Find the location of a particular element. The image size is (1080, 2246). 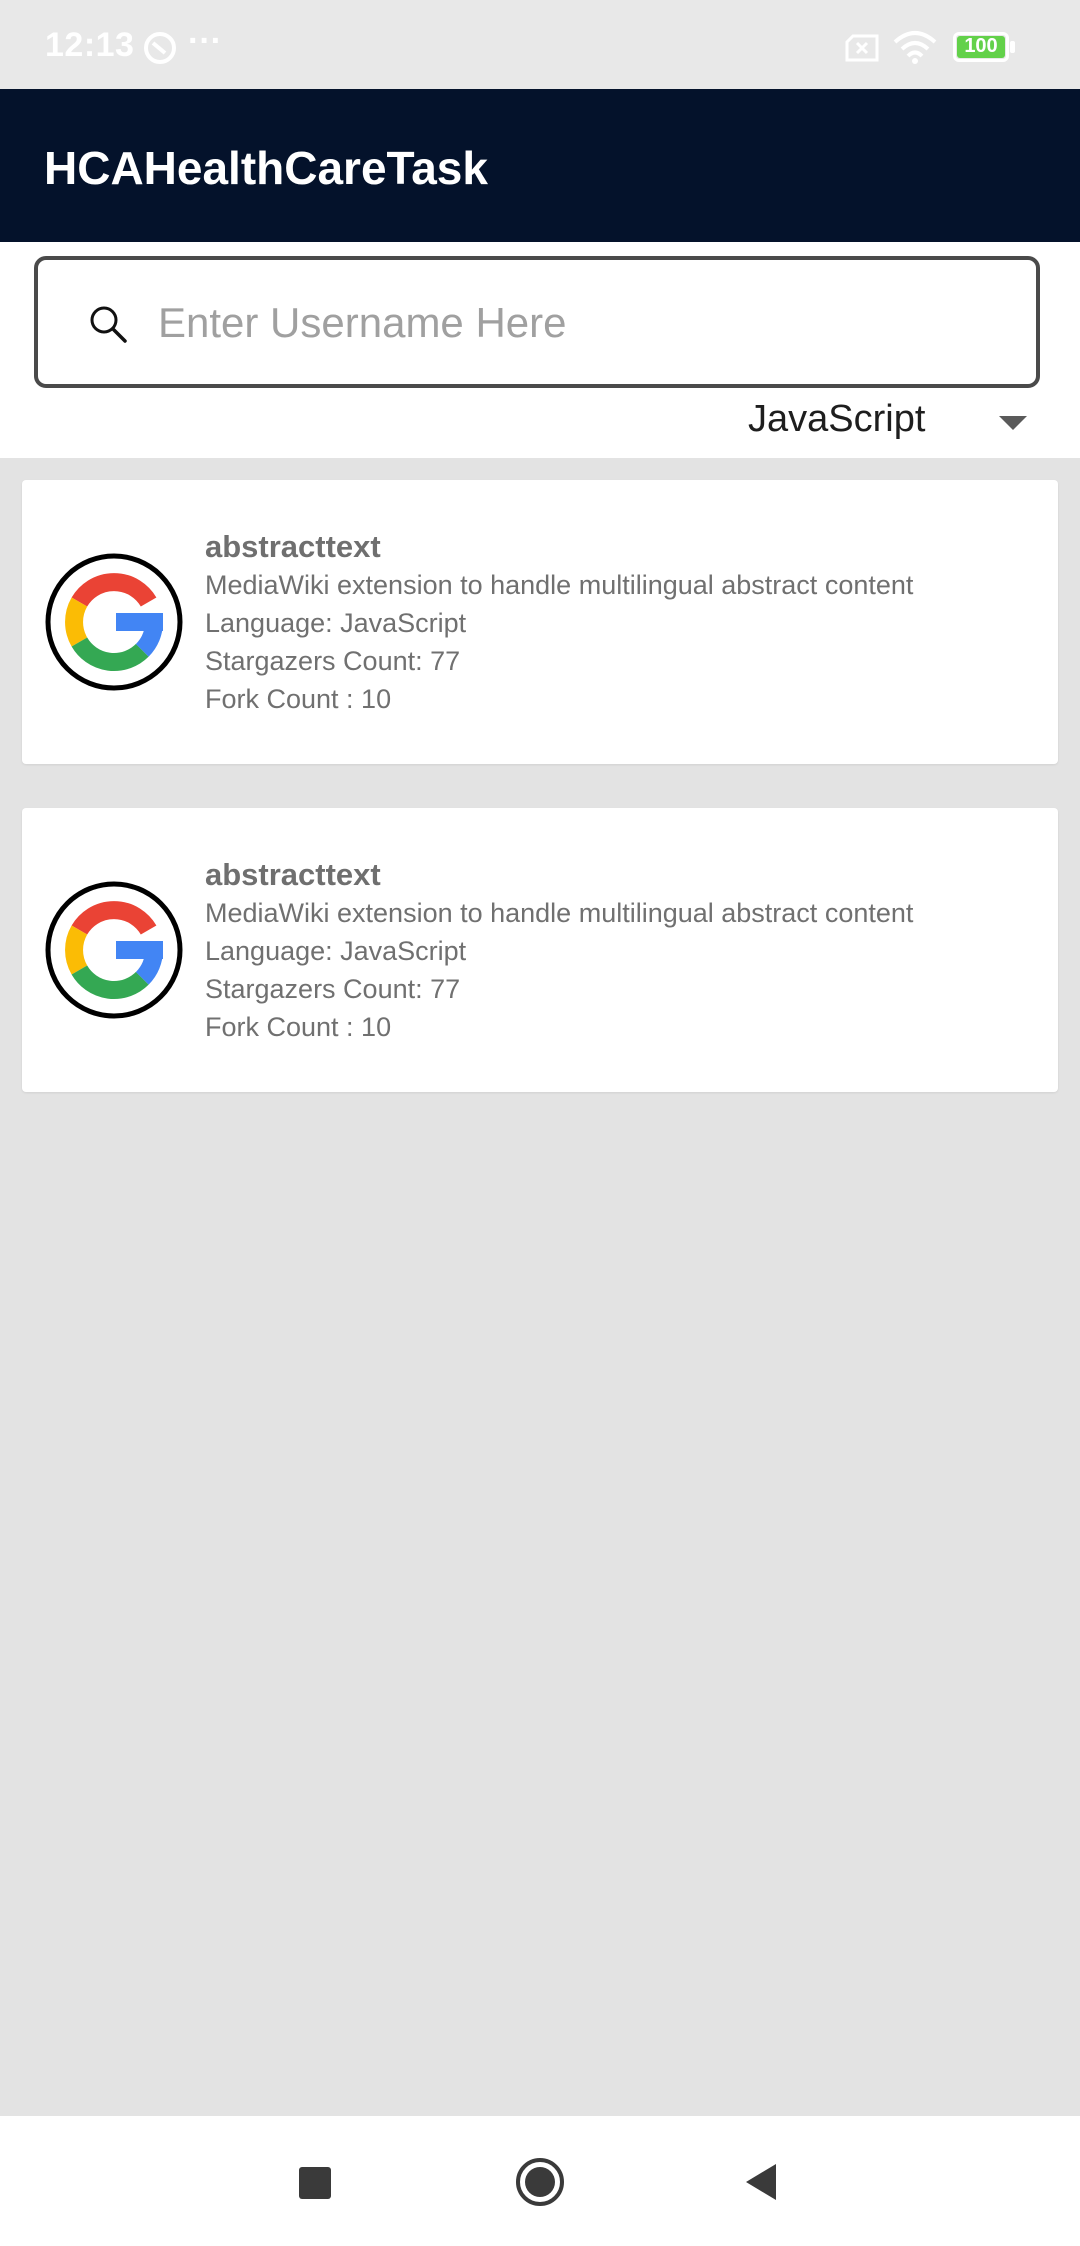

sync-status-icon is located at coordinates (160, 48).